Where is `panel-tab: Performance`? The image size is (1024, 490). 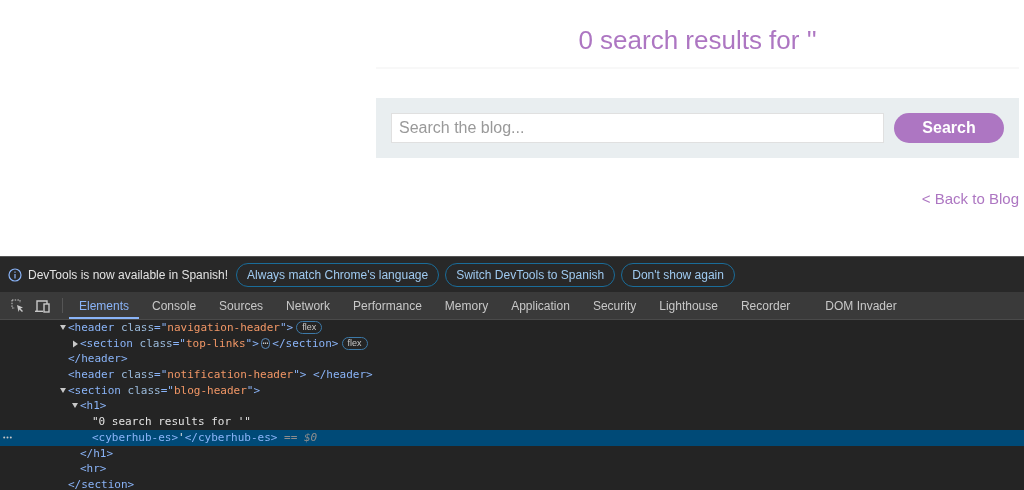 panel-tab: Performance is located at coordinates (387, 305).